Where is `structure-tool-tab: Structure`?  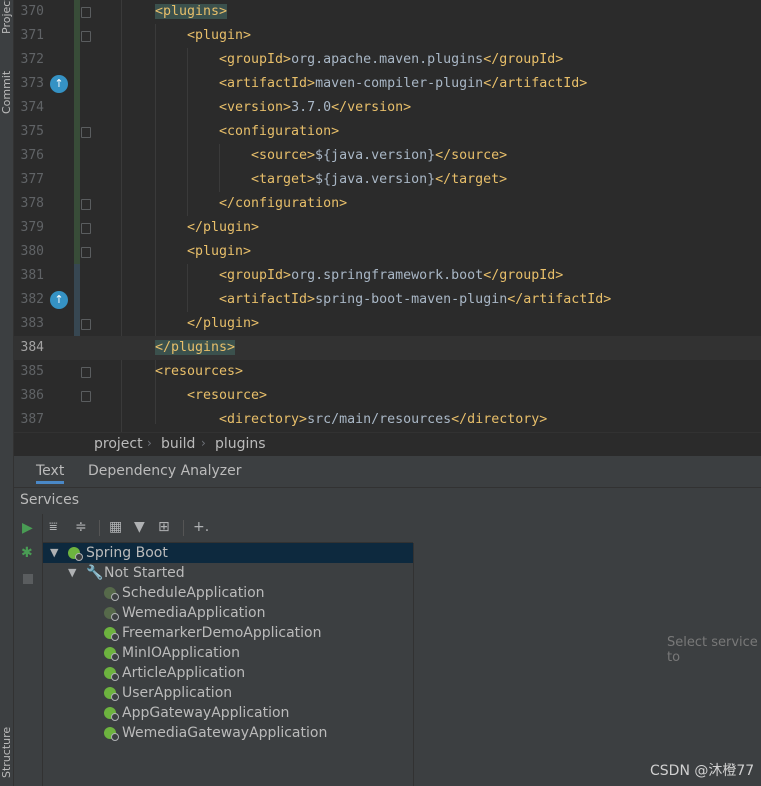
structure-tool-tab: Structure is located at coordinates (6, 745).